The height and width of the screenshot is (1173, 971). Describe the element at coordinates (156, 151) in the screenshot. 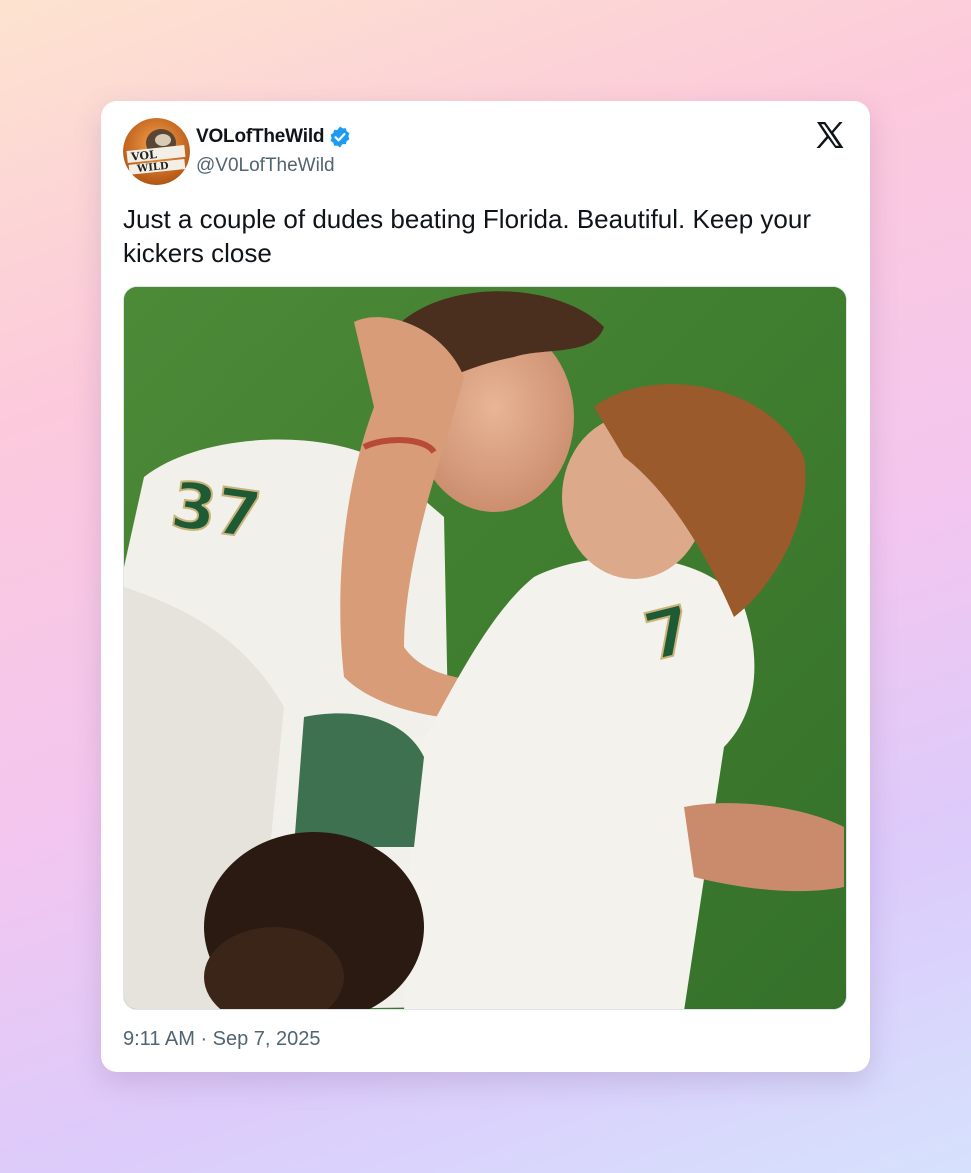

I see `avatar: VOL WILD` at that location.